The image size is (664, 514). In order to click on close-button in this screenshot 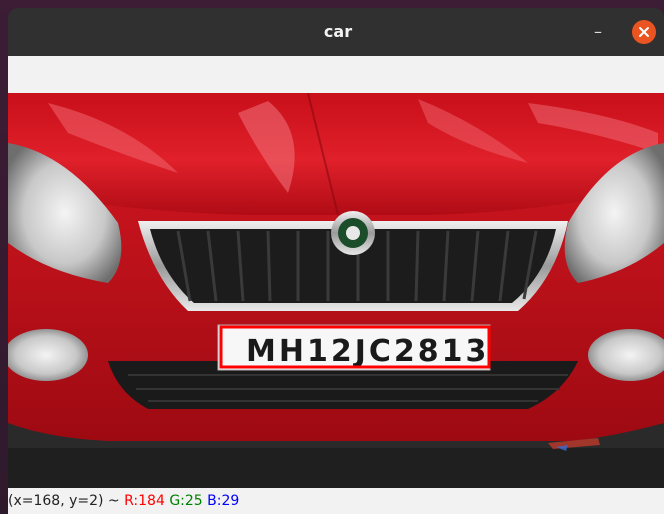, I will do `click(644, 32)`.